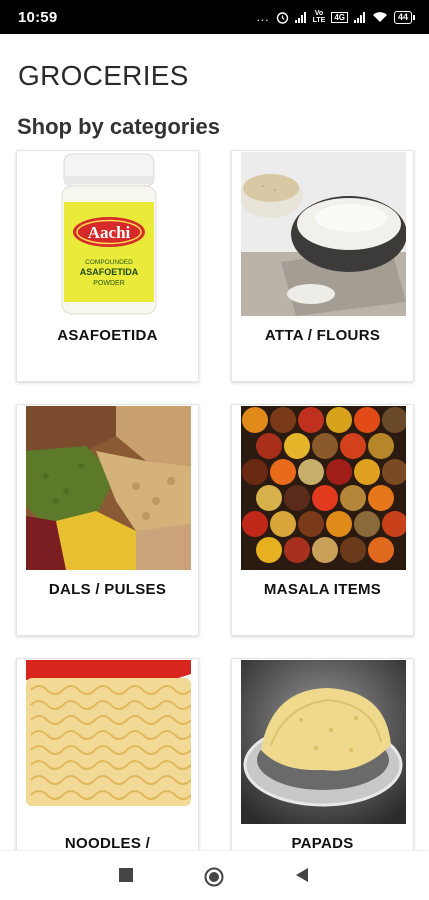 The height and width of the screenshot is (900, 429). Describe the element at coordinates (126, 875) in the screenshot. I see `square-icon` at that location.